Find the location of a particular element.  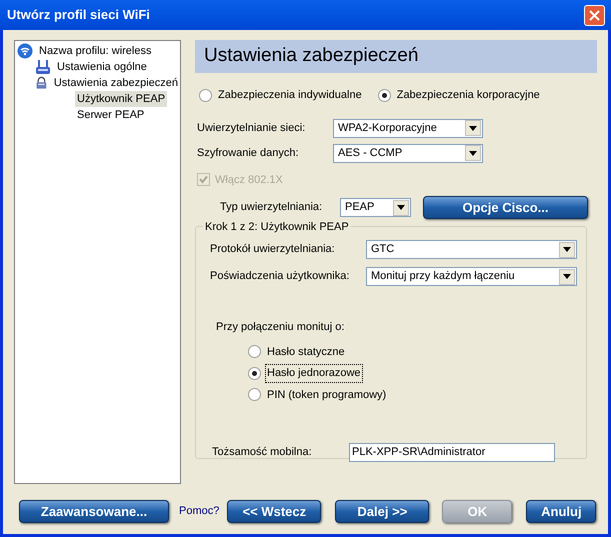

field-label: Uwierzytelnianie sieci: is located at coordinates (251, 128).